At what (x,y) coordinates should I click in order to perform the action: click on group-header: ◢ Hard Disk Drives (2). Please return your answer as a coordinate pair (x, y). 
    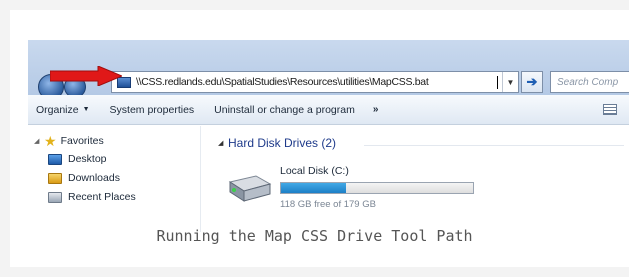
    Looking at the image, I should click on (277, 143).